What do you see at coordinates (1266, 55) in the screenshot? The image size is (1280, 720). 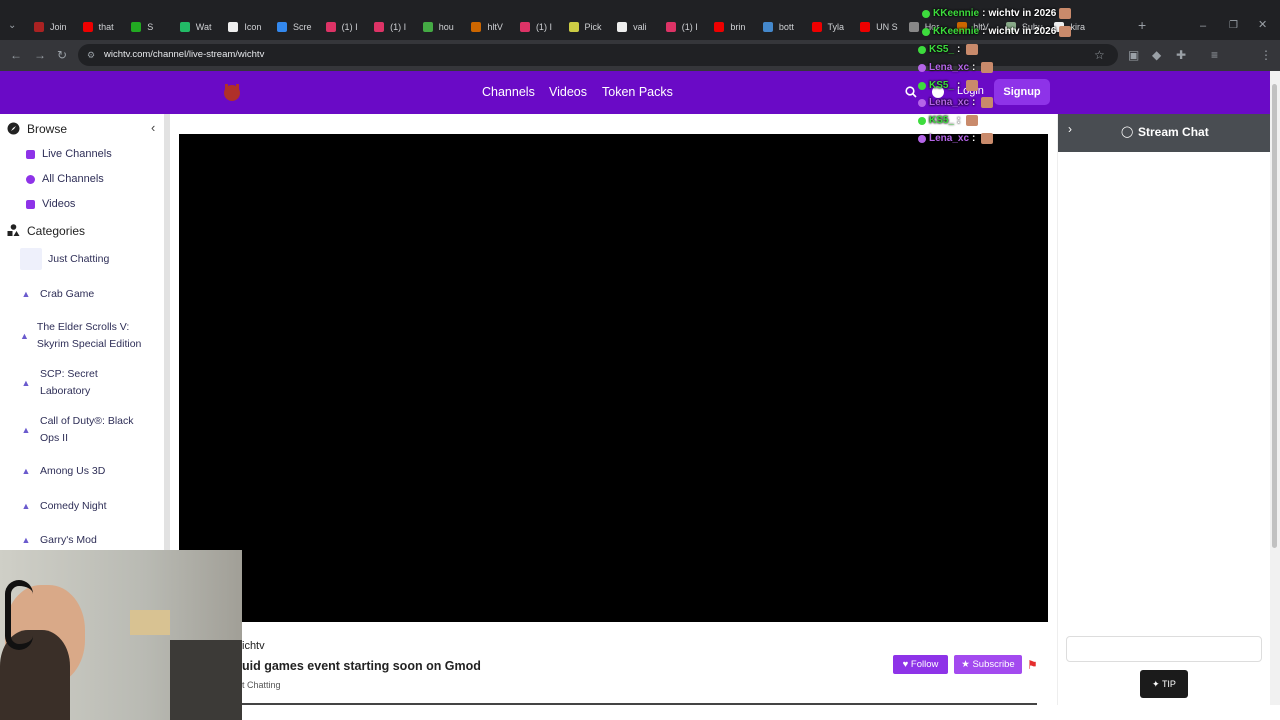 I see `browser-menu-icon: ⋮` at bounding box center [1266, 55].